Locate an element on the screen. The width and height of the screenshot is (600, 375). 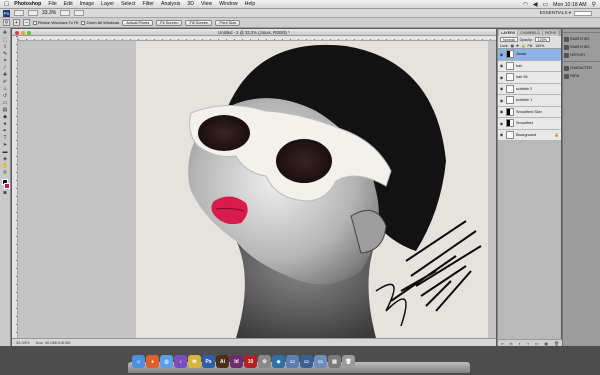
document-title-bar: Untitled - 2 @ 33.3% (Jonas, RGB/8) * is located at coordinates (254, 32).